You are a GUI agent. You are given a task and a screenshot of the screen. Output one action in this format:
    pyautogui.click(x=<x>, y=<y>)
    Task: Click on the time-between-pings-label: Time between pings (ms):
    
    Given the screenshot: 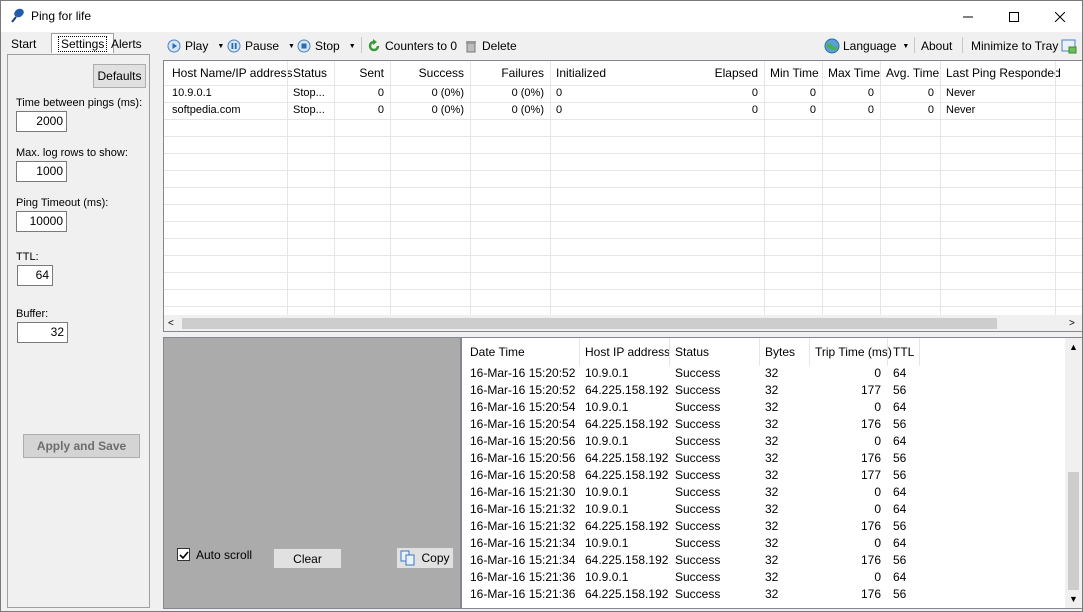 What is the action you would take?
    pyautogui.click(x=79, y=103)
    